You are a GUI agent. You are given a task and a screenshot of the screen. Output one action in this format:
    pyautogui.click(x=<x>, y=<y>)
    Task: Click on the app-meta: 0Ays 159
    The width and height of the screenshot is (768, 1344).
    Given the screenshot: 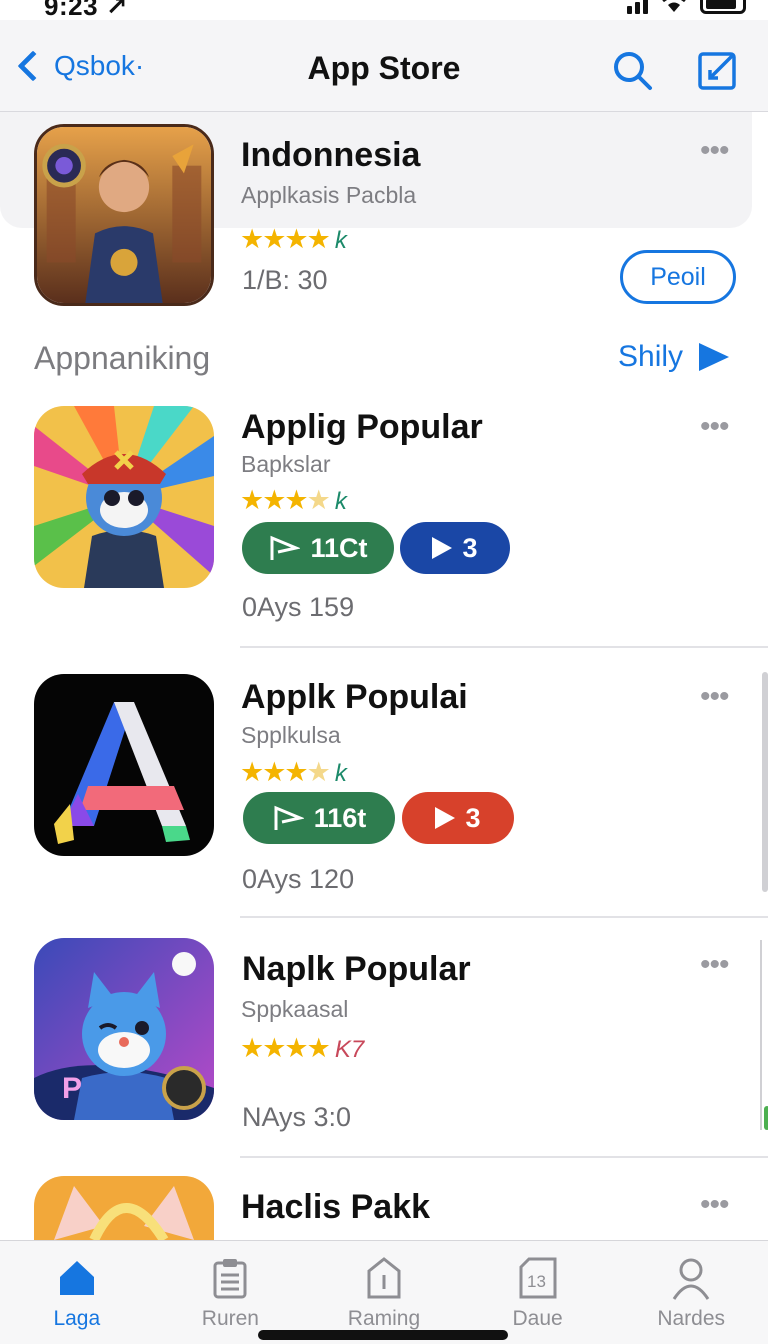 What is the action you would take?
    pyautogui.click(x=298, y=607)
    